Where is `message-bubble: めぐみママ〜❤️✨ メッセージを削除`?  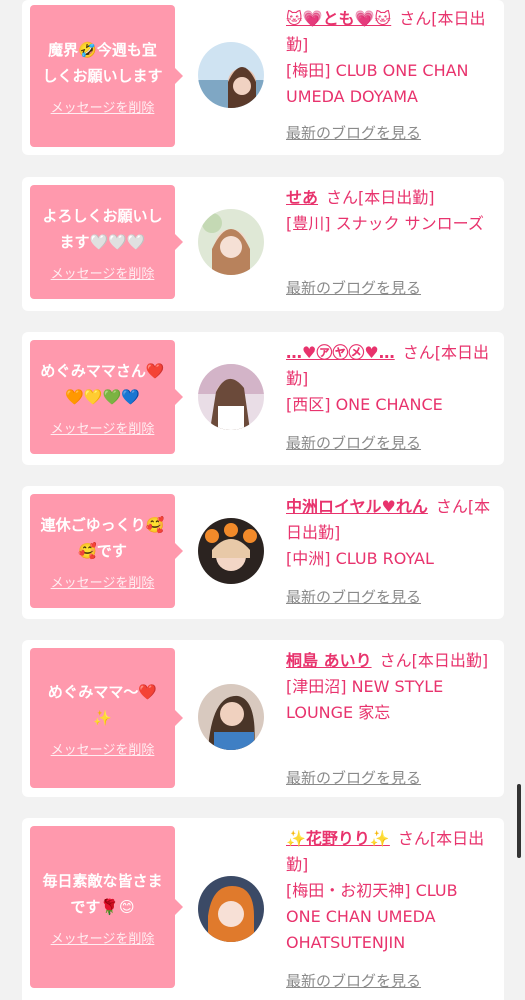 message-bubble: めぐみママ〜❤️✨ メッセージを削除 is located at coordinates (106, 718).